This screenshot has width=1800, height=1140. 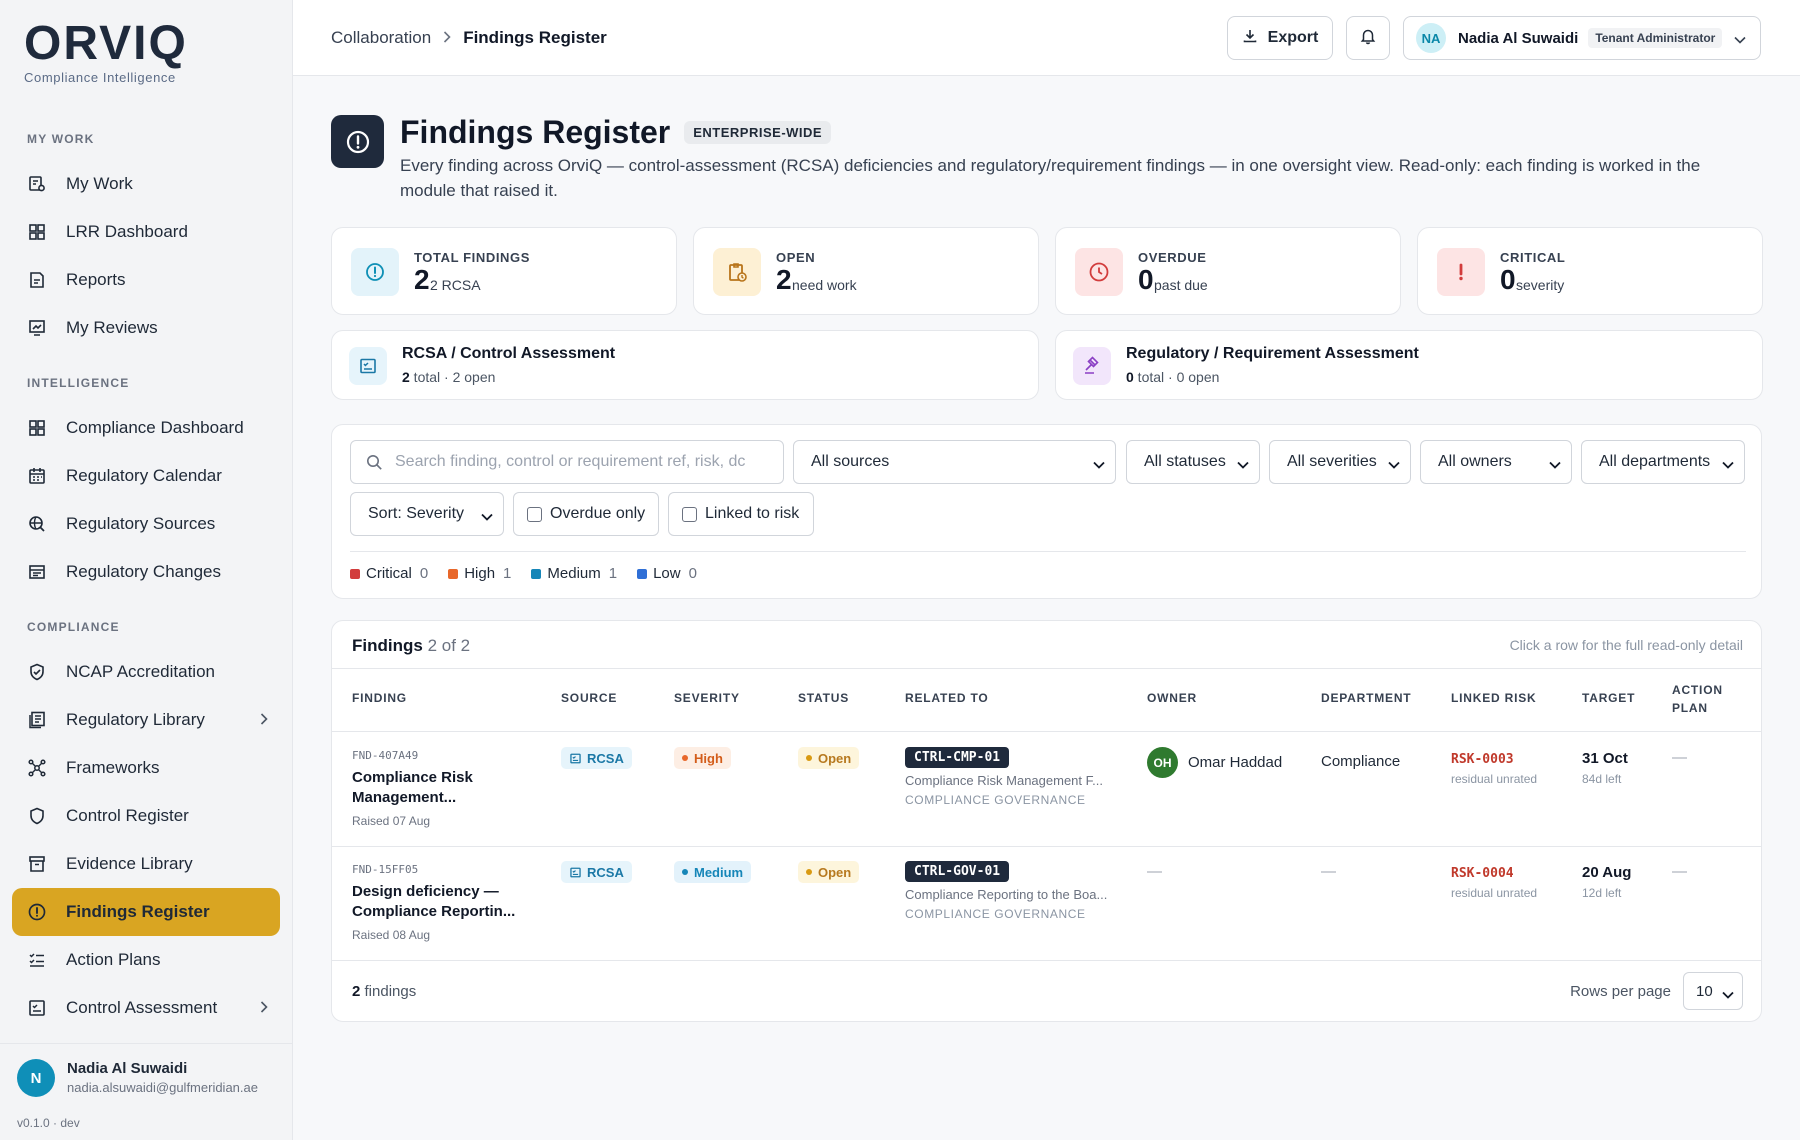 What do you see at coordinates (146, 184) in the screenshot?
I see `sidebar-item-my-work: My Work` at bounding box center [146, 184].